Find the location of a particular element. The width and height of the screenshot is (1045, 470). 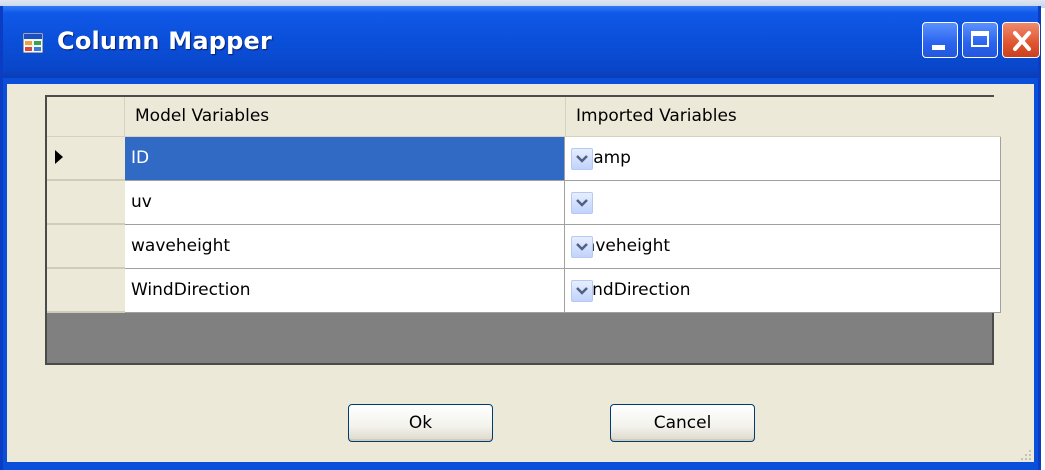

column-header-model-variables: Model Variables is located at coordinates (345, 117).